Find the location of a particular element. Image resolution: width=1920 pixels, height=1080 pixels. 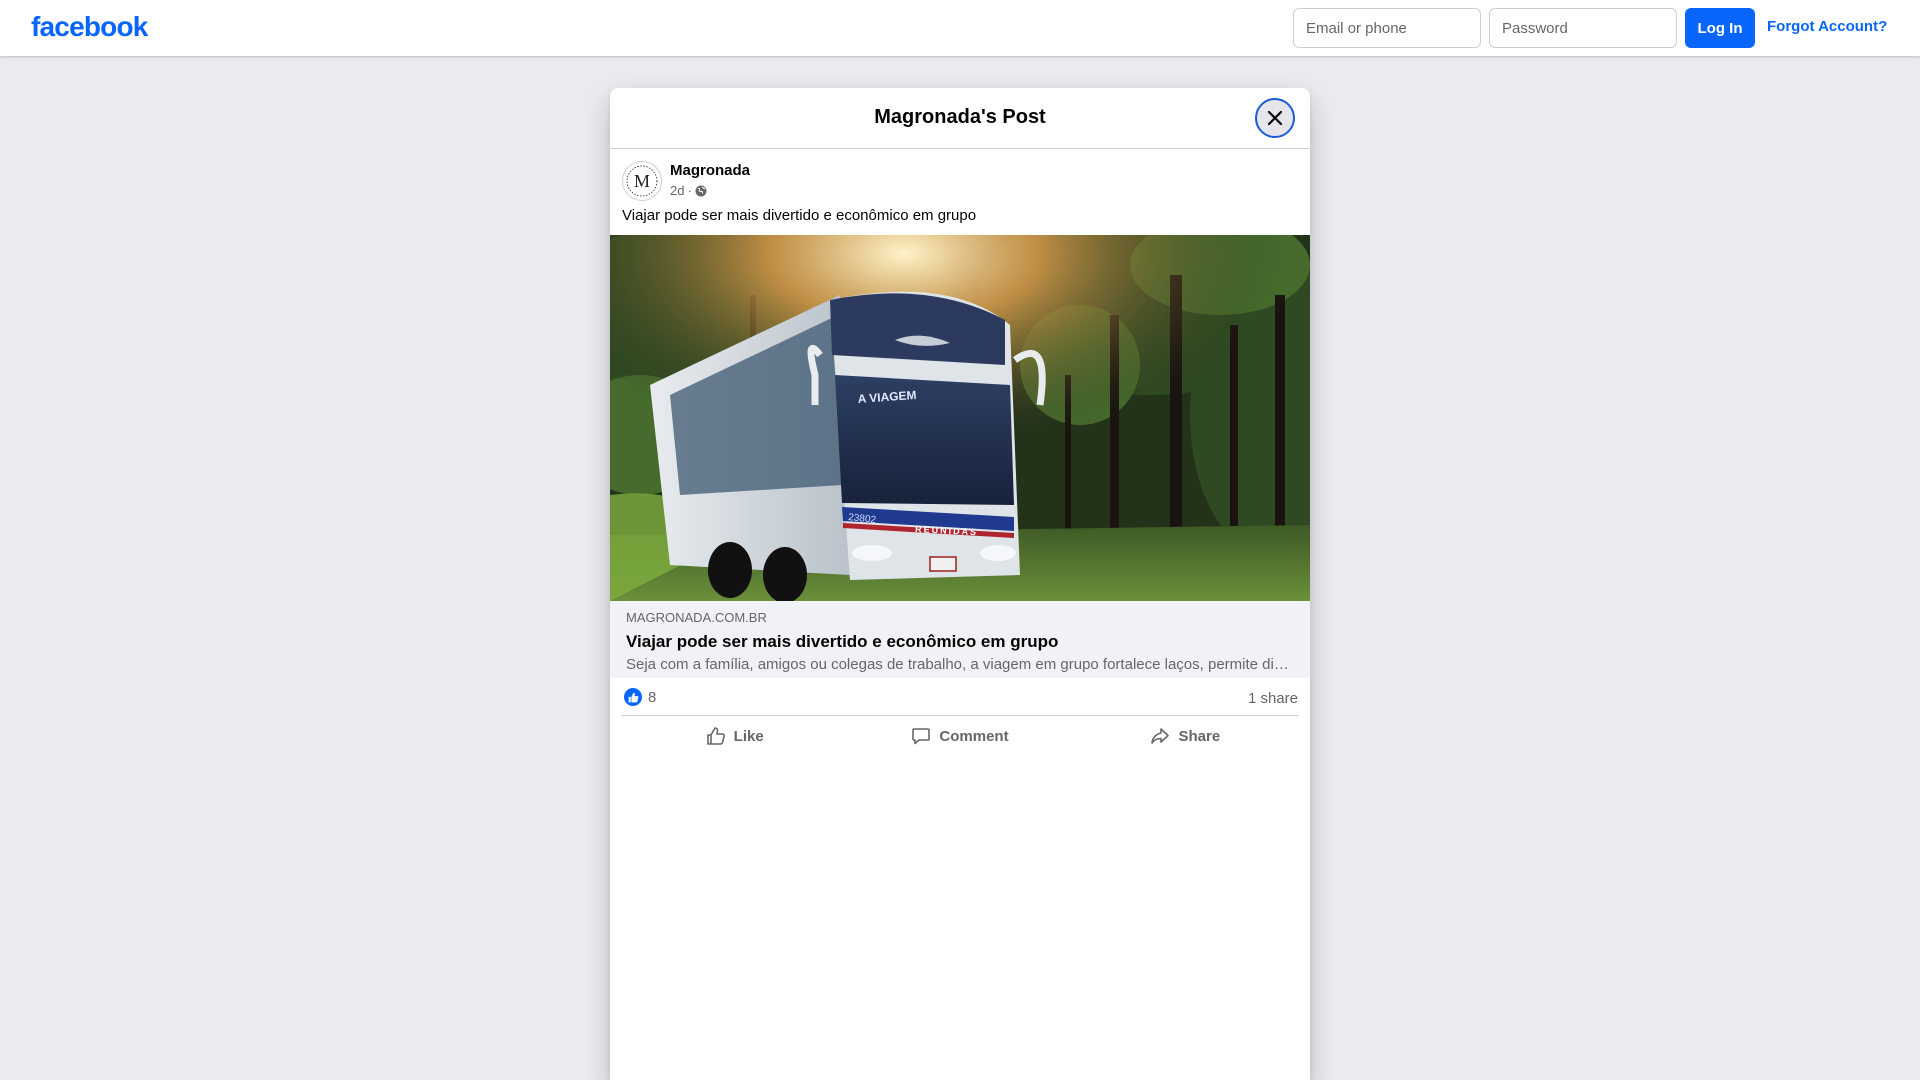

comment-button: Comment is located at coordinates (959, 736).